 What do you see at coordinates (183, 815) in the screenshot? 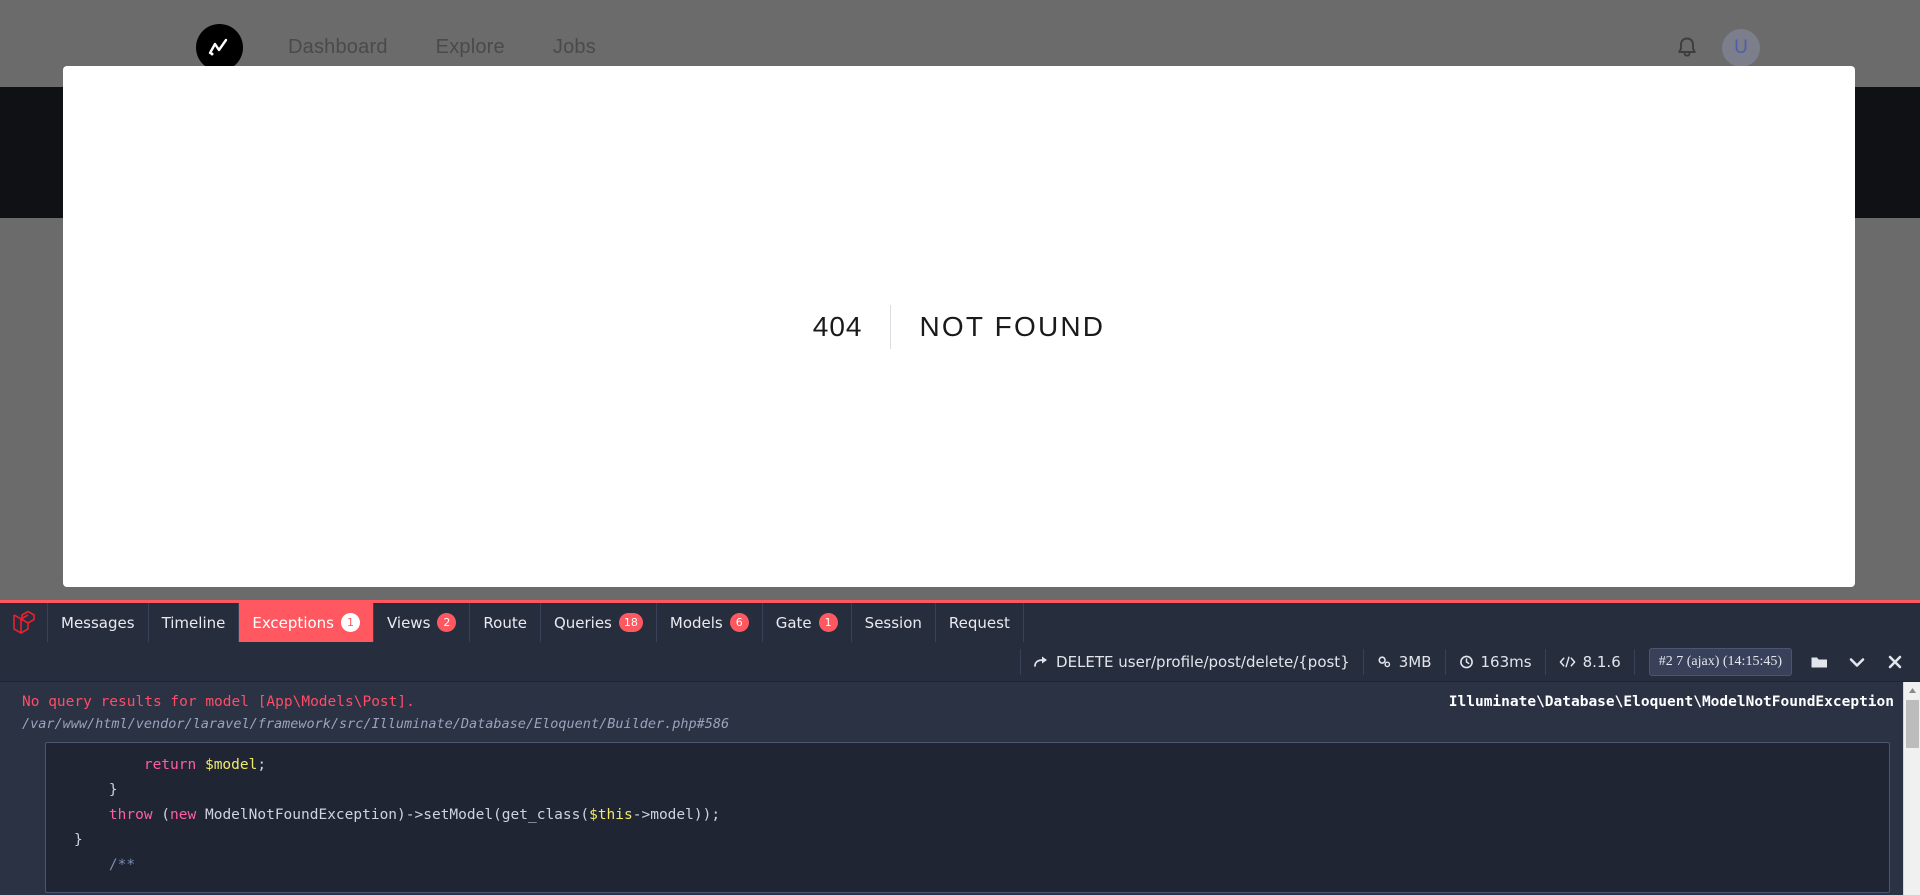
I see `code-token: new` at bounding box center [183, 815].